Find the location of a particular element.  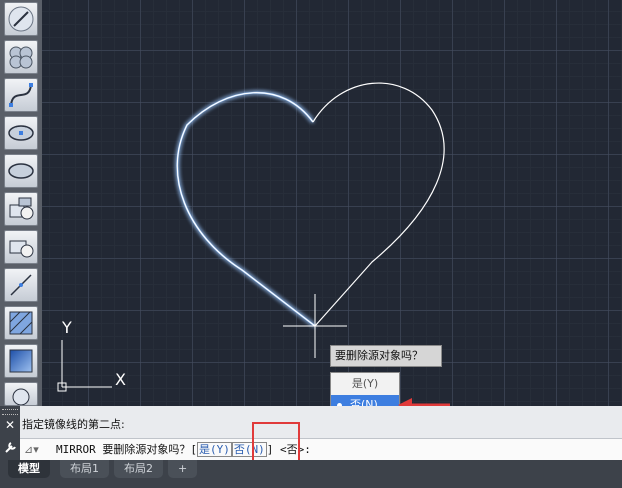

heart-right-half is located at coordinates (378, 204).